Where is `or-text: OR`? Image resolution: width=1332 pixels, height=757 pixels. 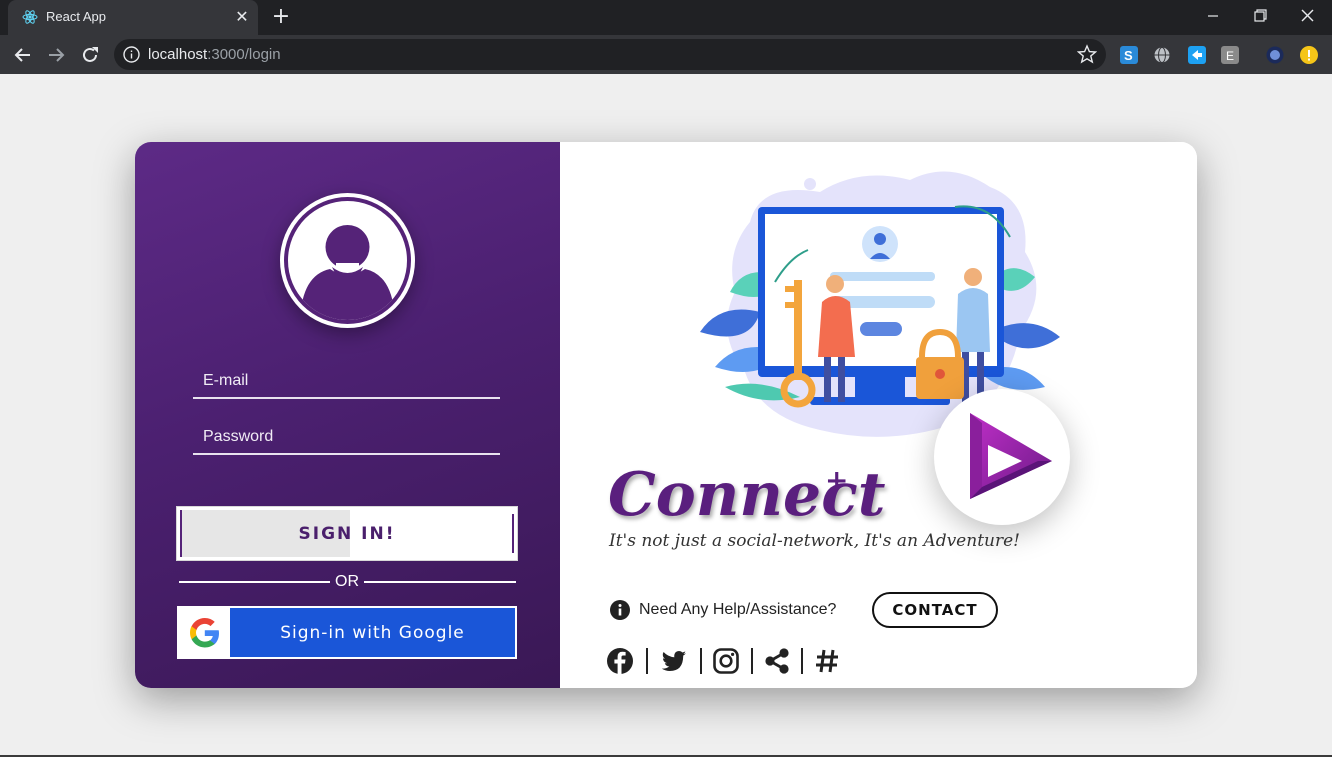 or-text: OR is located at coordinates (347, 581).